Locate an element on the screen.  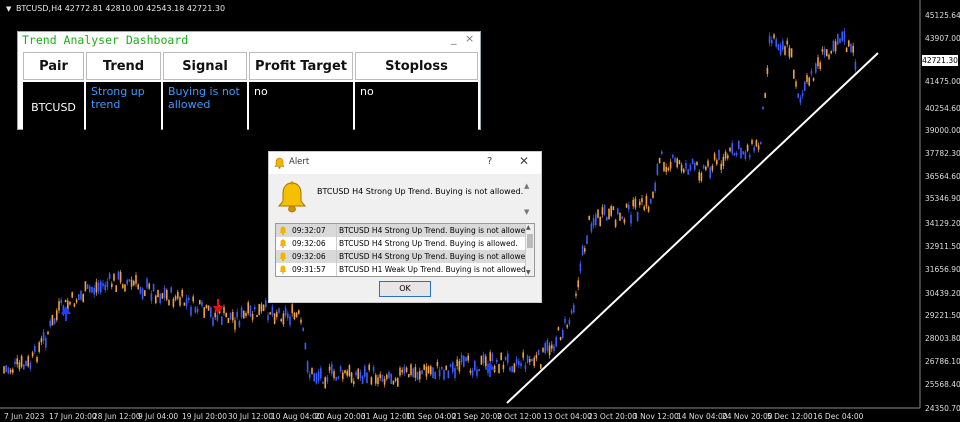
price-axis-label: 36564.60 is located at coordinates (942, 176).